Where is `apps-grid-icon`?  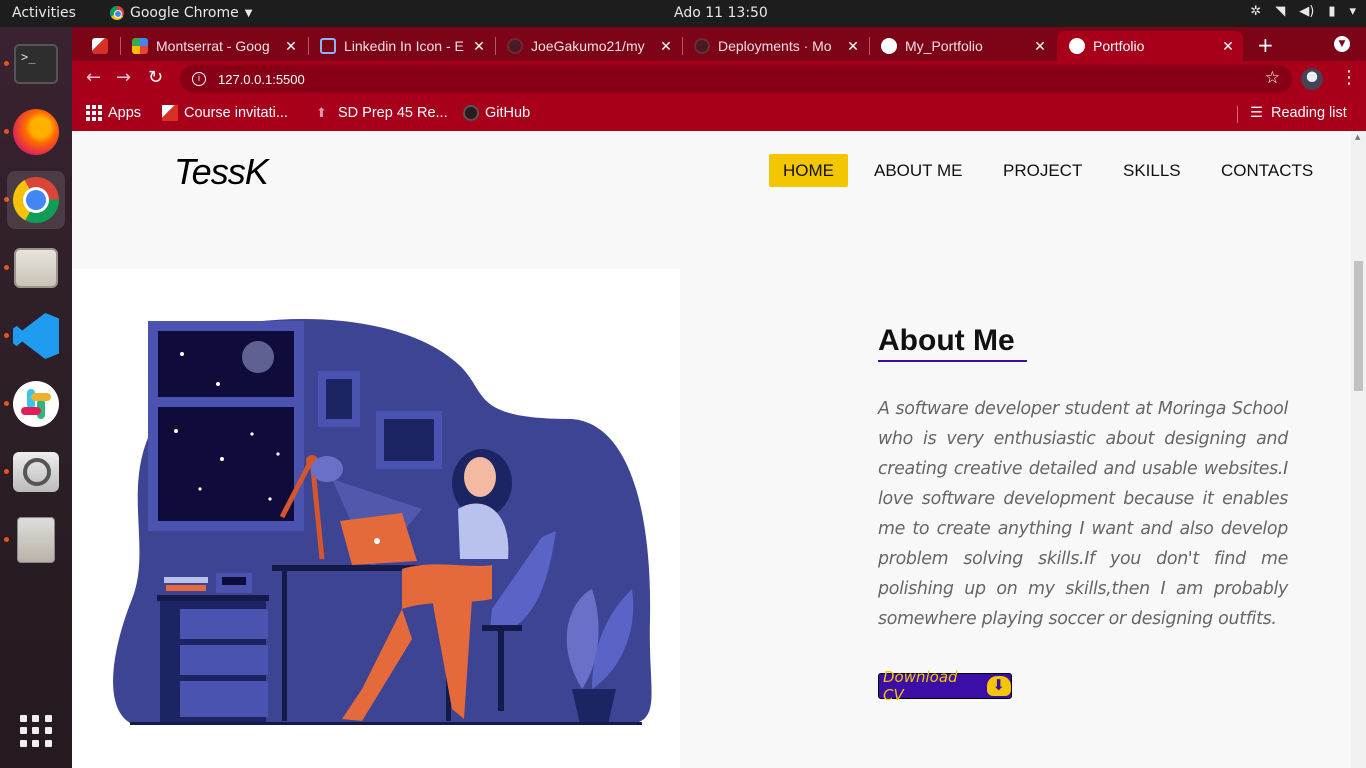 apps-grid-icon is located at coordinates (94, 113).